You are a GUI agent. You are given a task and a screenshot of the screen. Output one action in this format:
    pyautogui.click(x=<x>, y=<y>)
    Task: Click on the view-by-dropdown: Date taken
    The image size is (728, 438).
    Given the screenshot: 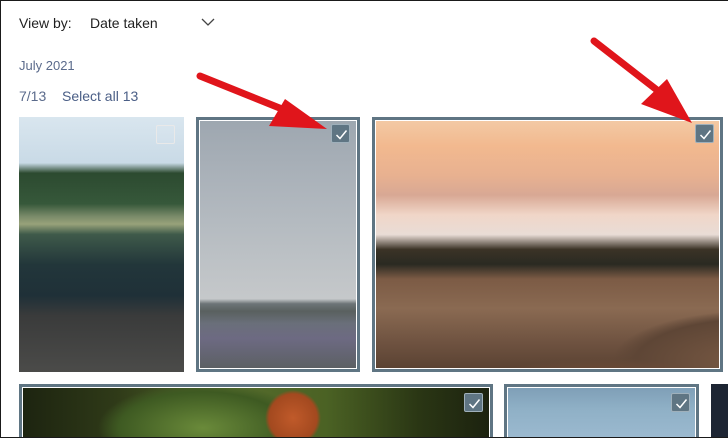 What is the action you would take?
    pyautogui.click(x=165, y=23)
    